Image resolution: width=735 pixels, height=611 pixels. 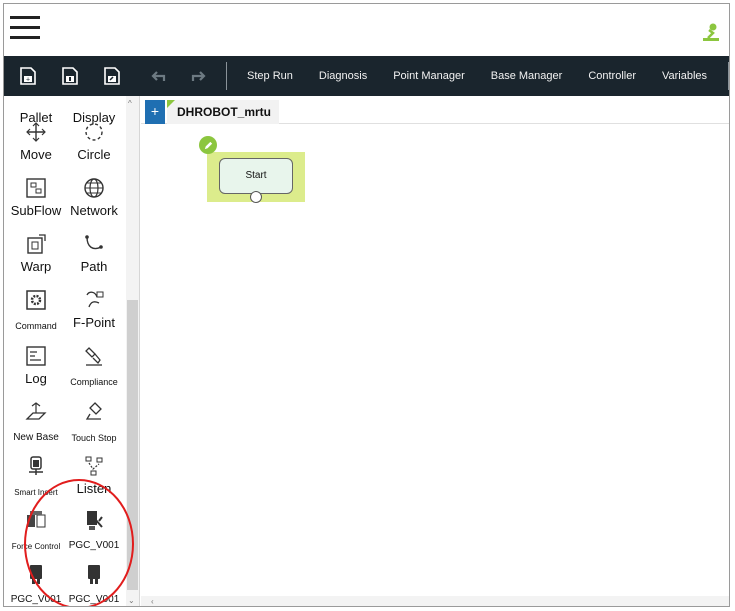 I want to click on palette-item-network: Network, so click(x=94, y=197).